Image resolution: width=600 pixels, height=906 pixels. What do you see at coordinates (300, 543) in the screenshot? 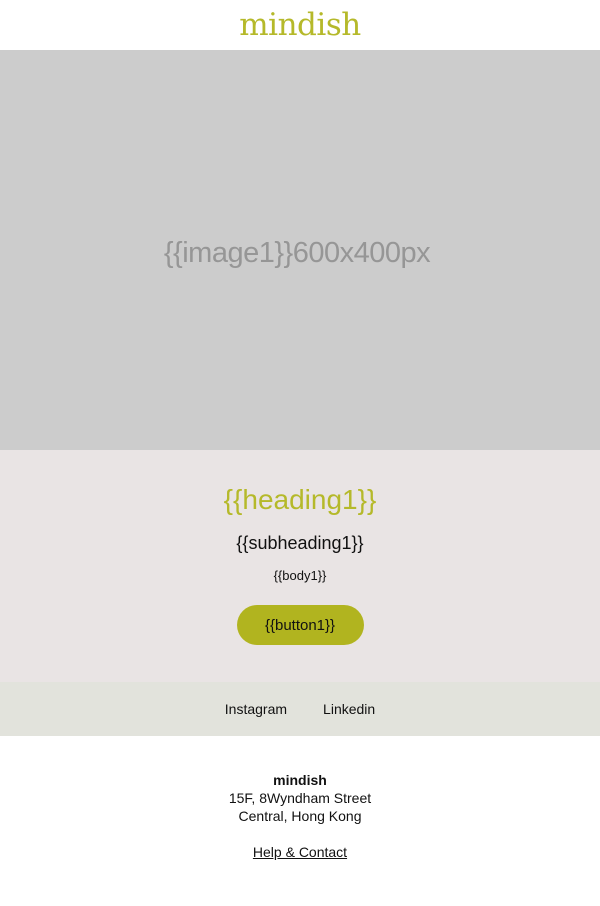
I see `content-subheading: {{subheading1}}` at bounding box center [300, 543].